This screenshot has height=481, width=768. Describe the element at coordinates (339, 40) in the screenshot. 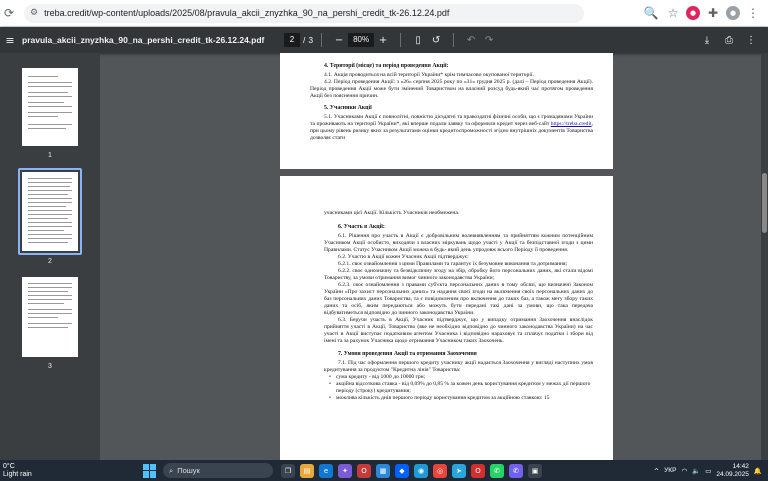

I see `zoom-out-button: −` at that location.